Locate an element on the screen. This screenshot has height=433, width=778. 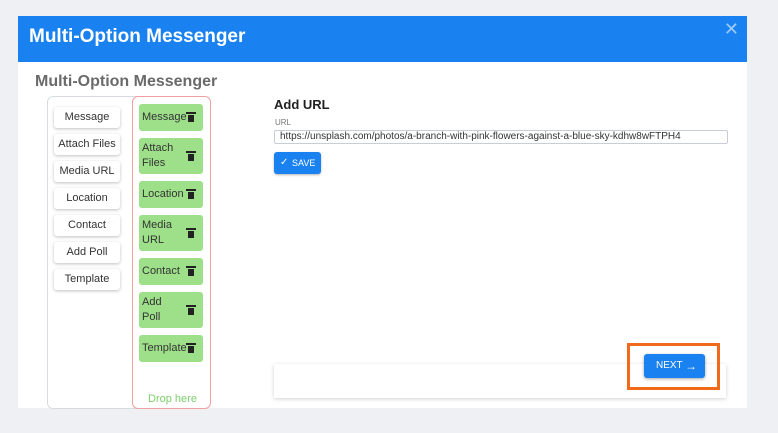
dropped-item-label: Attach is located at coordinates (158, 148).